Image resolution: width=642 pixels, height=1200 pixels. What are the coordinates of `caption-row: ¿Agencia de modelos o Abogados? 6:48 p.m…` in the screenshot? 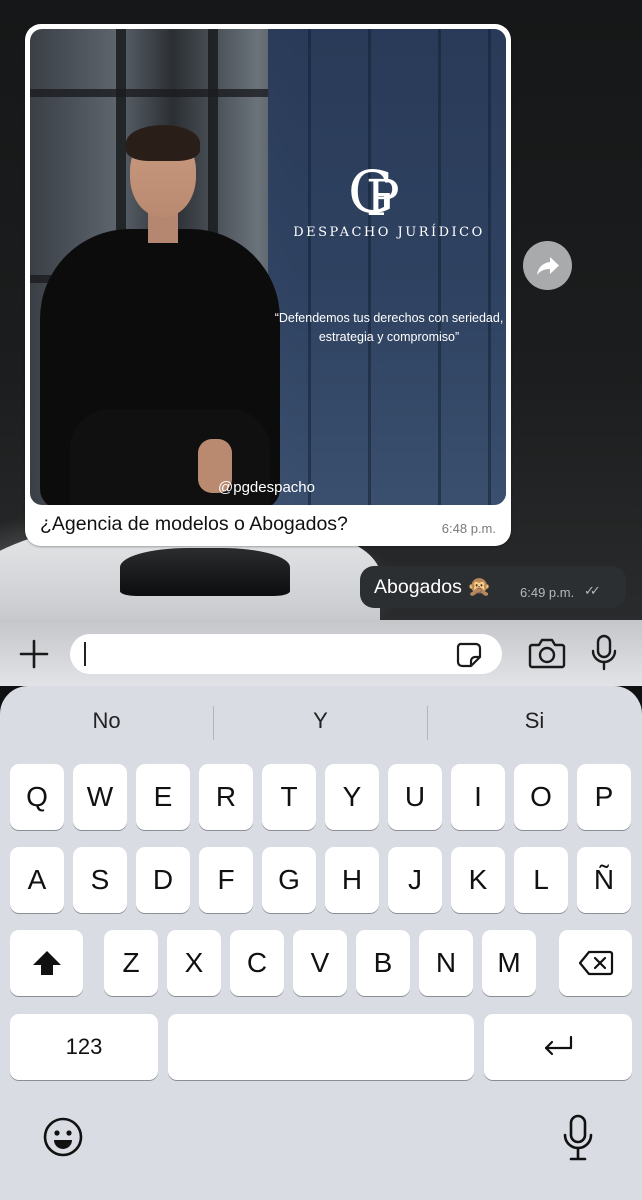 It's located at (268, 525).